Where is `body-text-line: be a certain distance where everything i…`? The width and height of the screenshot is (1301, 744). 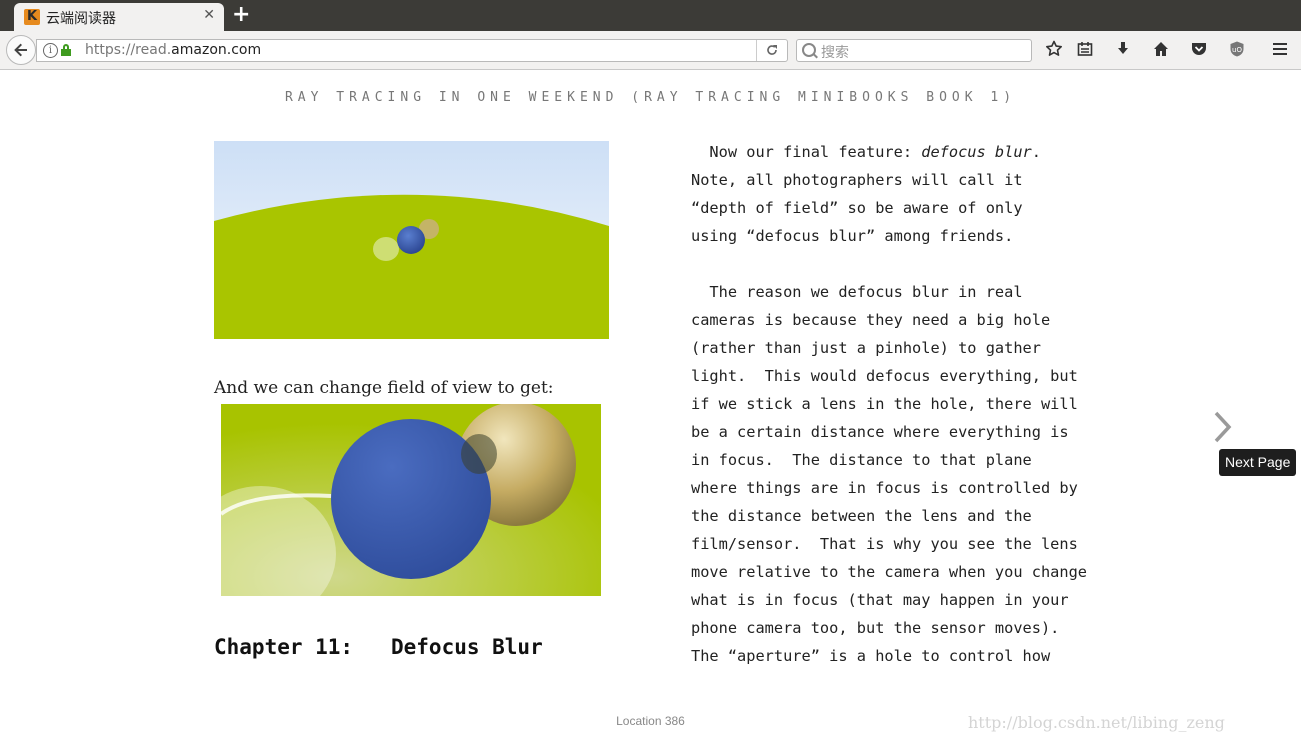
body-text-line: be a certain distance where everything i… is located at coordinates (911, 432).